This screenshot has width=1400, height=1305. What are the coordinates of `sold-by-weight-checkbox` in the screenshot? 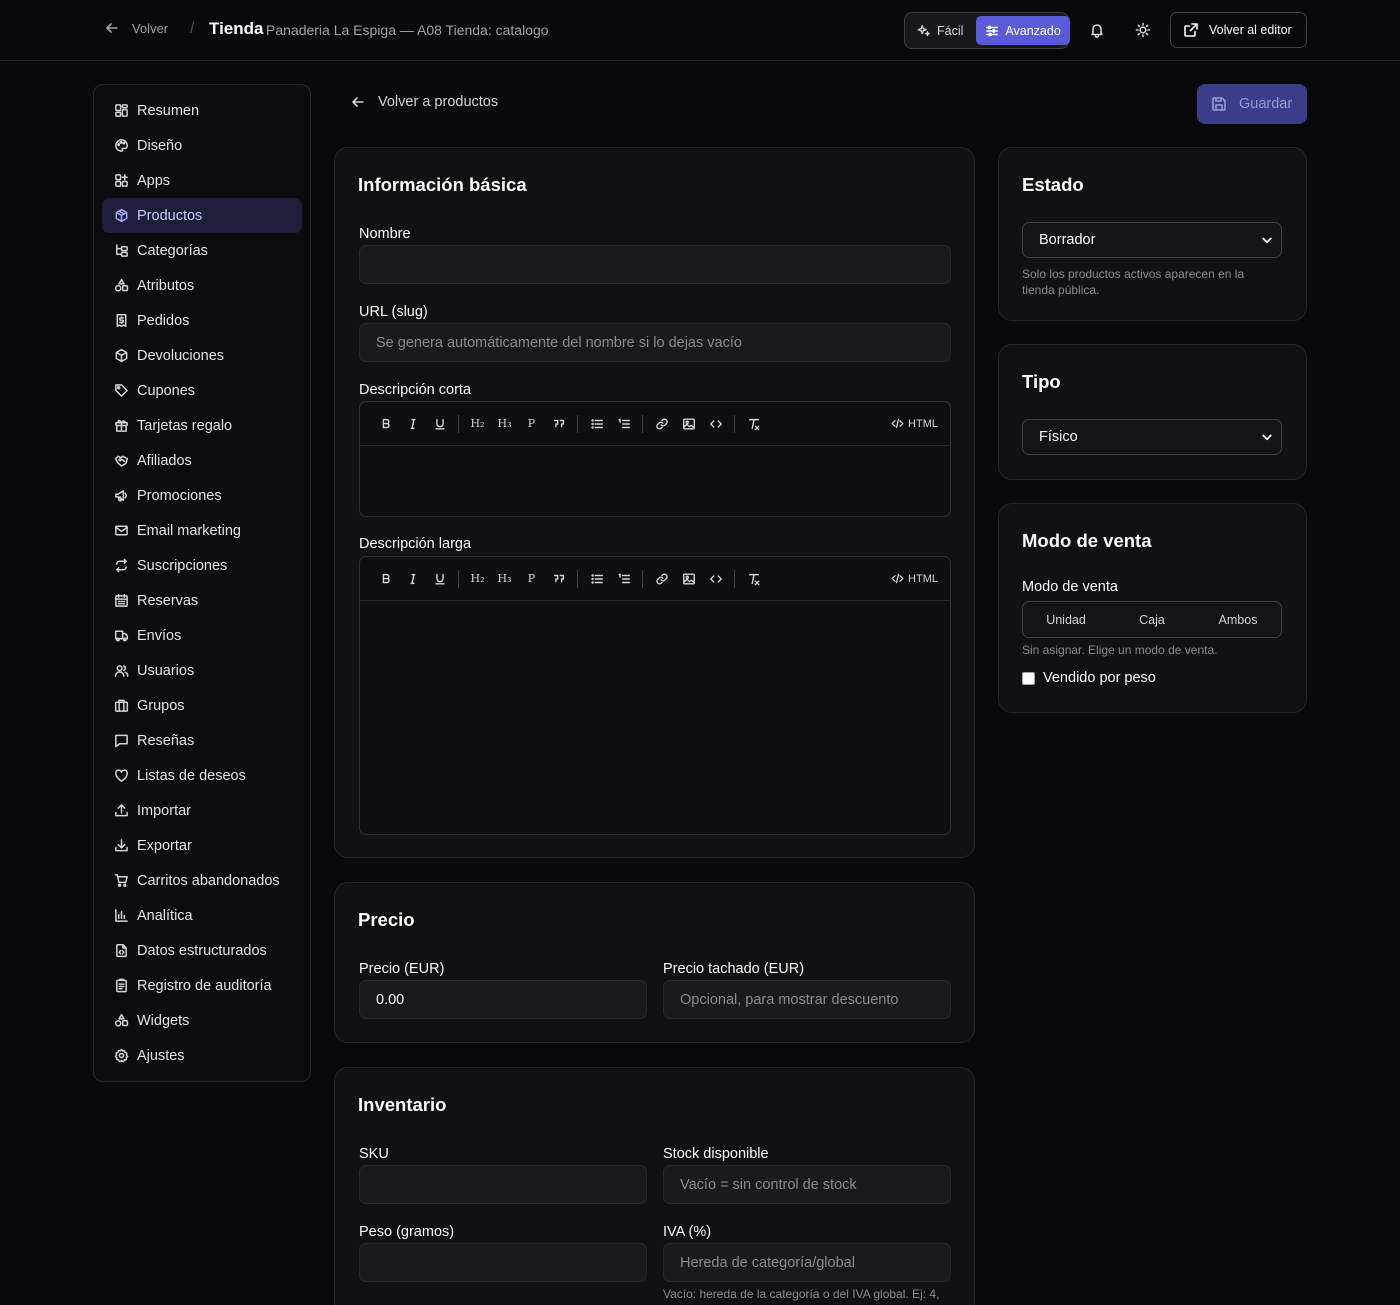 It's located at (1028, 678).